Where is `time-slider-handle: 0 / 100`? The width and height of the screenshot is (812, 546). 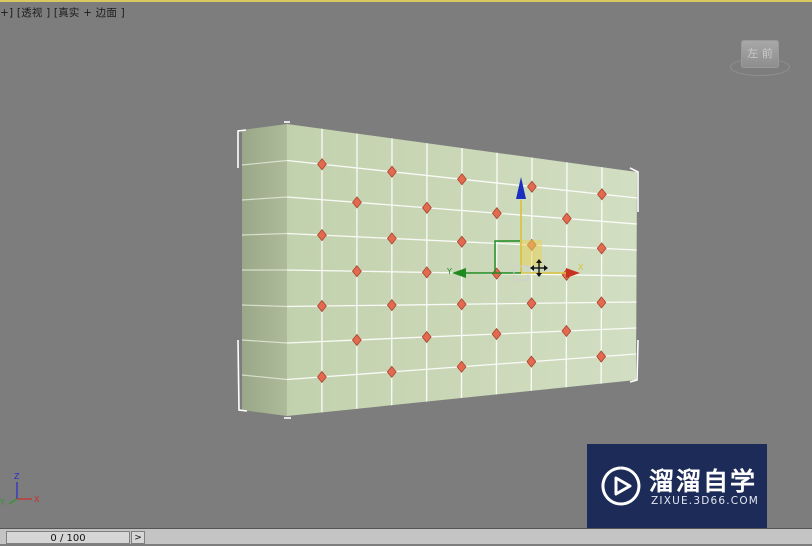
time-slider-handle: 0 / 100 is located at coordinates (68, 537).